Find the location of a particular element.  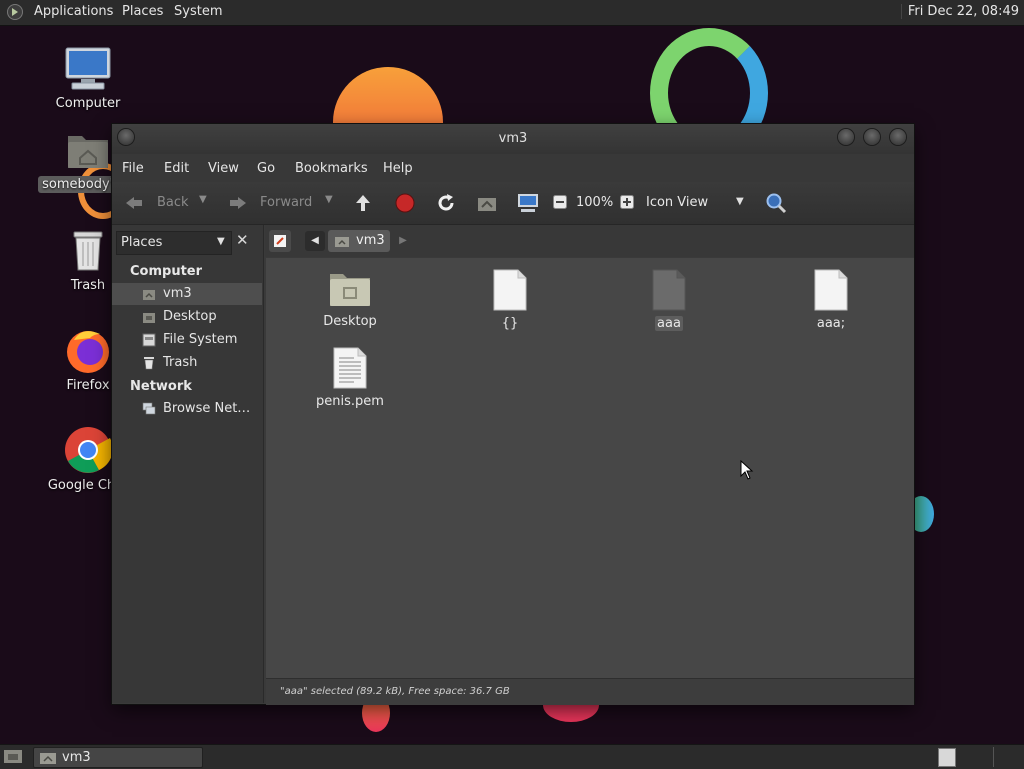

close-button is located at coordinates (898, 137).